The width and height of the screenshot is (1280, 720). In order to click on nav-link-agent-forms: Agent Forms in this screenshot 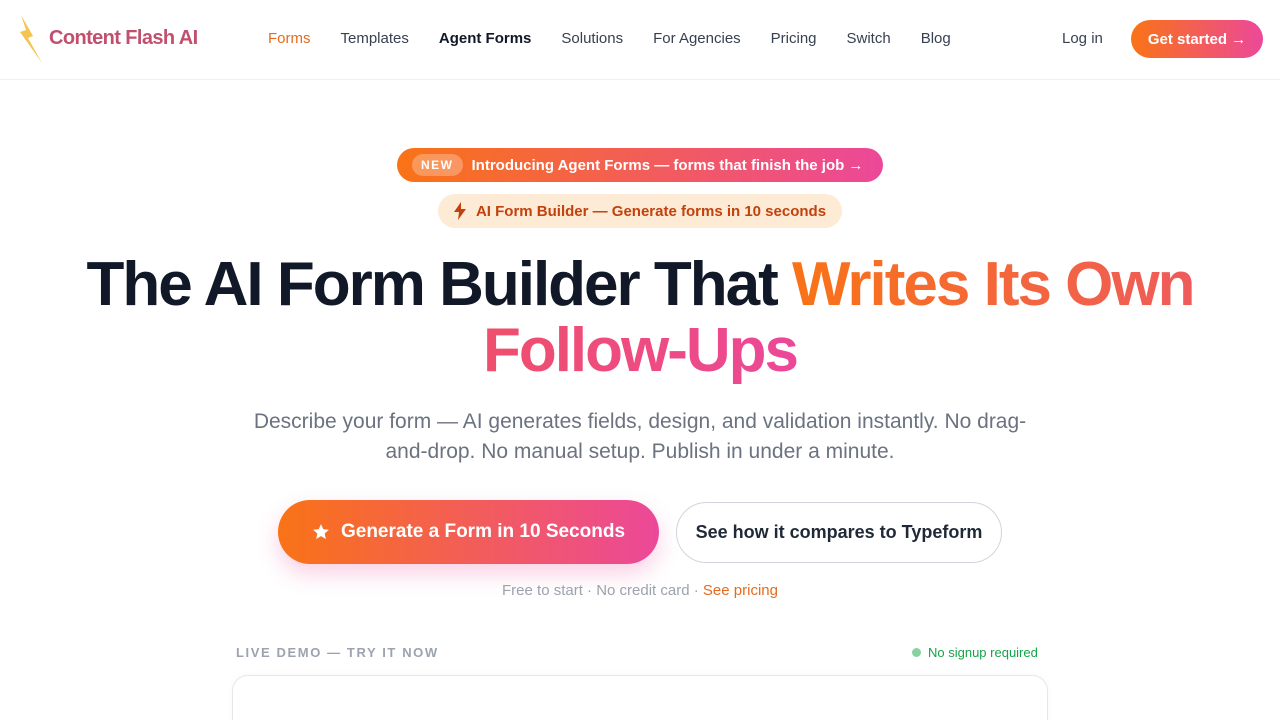, I will do `click(485, 39)`.